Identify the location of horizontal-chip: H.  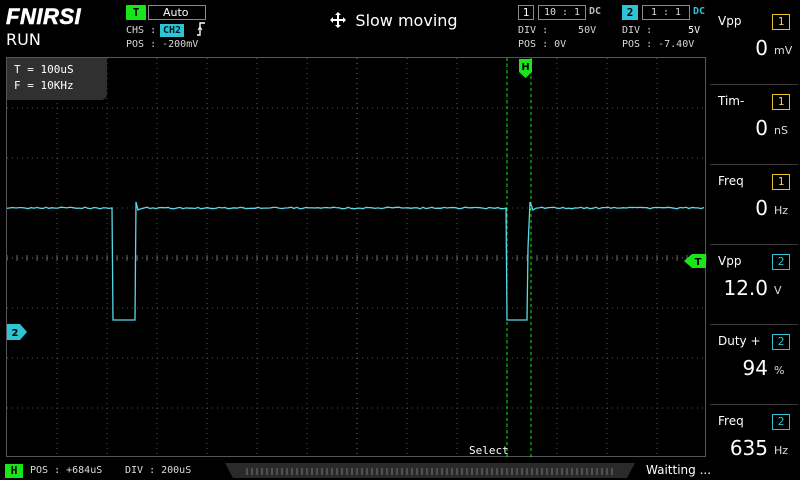
(14, 471).